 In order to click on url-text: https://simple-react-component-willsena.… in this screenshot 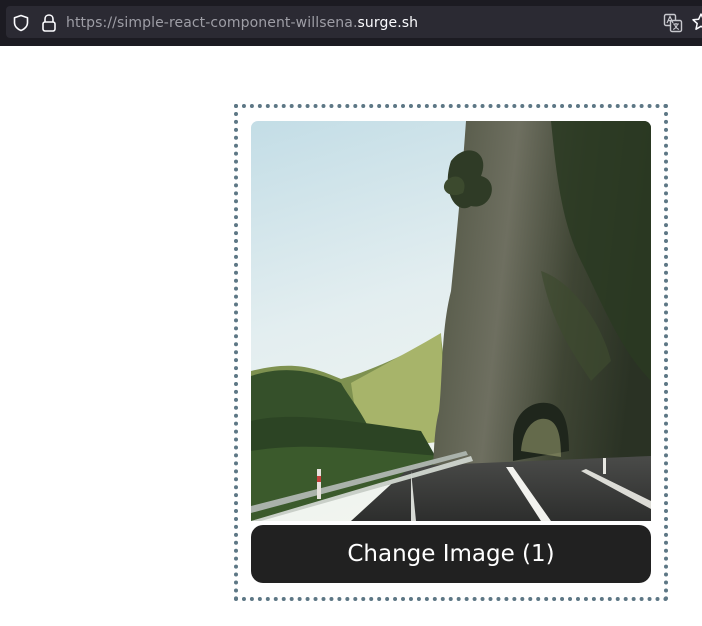, I will do `click(242, 23)`.